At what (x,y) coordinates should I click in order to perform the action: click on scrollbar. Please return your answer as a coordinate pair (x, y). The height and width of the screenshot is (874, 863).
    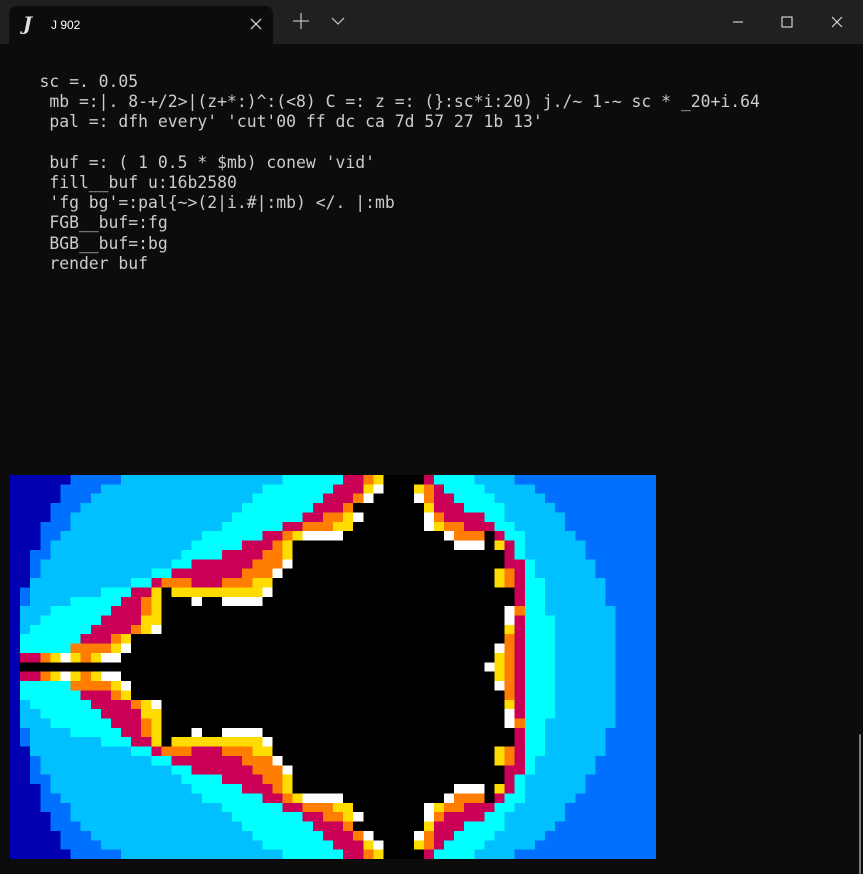
    Looking at the image, I should click on (860, 804).